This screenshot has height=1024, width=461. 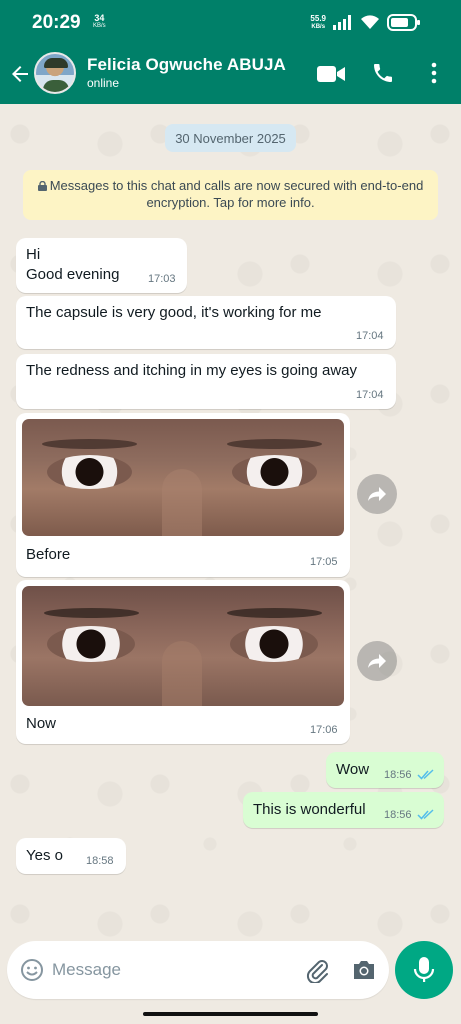 I want to click on home-handle, so click(x=230, y=1014).